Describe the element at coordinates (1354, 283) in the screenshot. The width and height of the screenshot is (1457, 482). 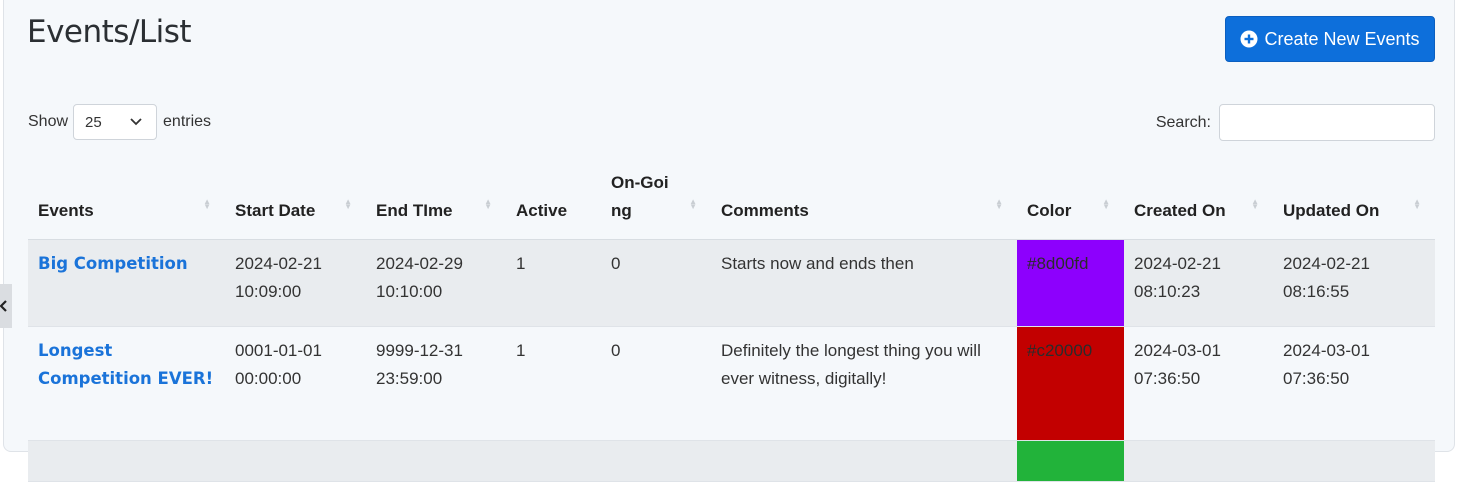
I see `updated-on-cell: 2024-02-21 08:16:55` at that location.